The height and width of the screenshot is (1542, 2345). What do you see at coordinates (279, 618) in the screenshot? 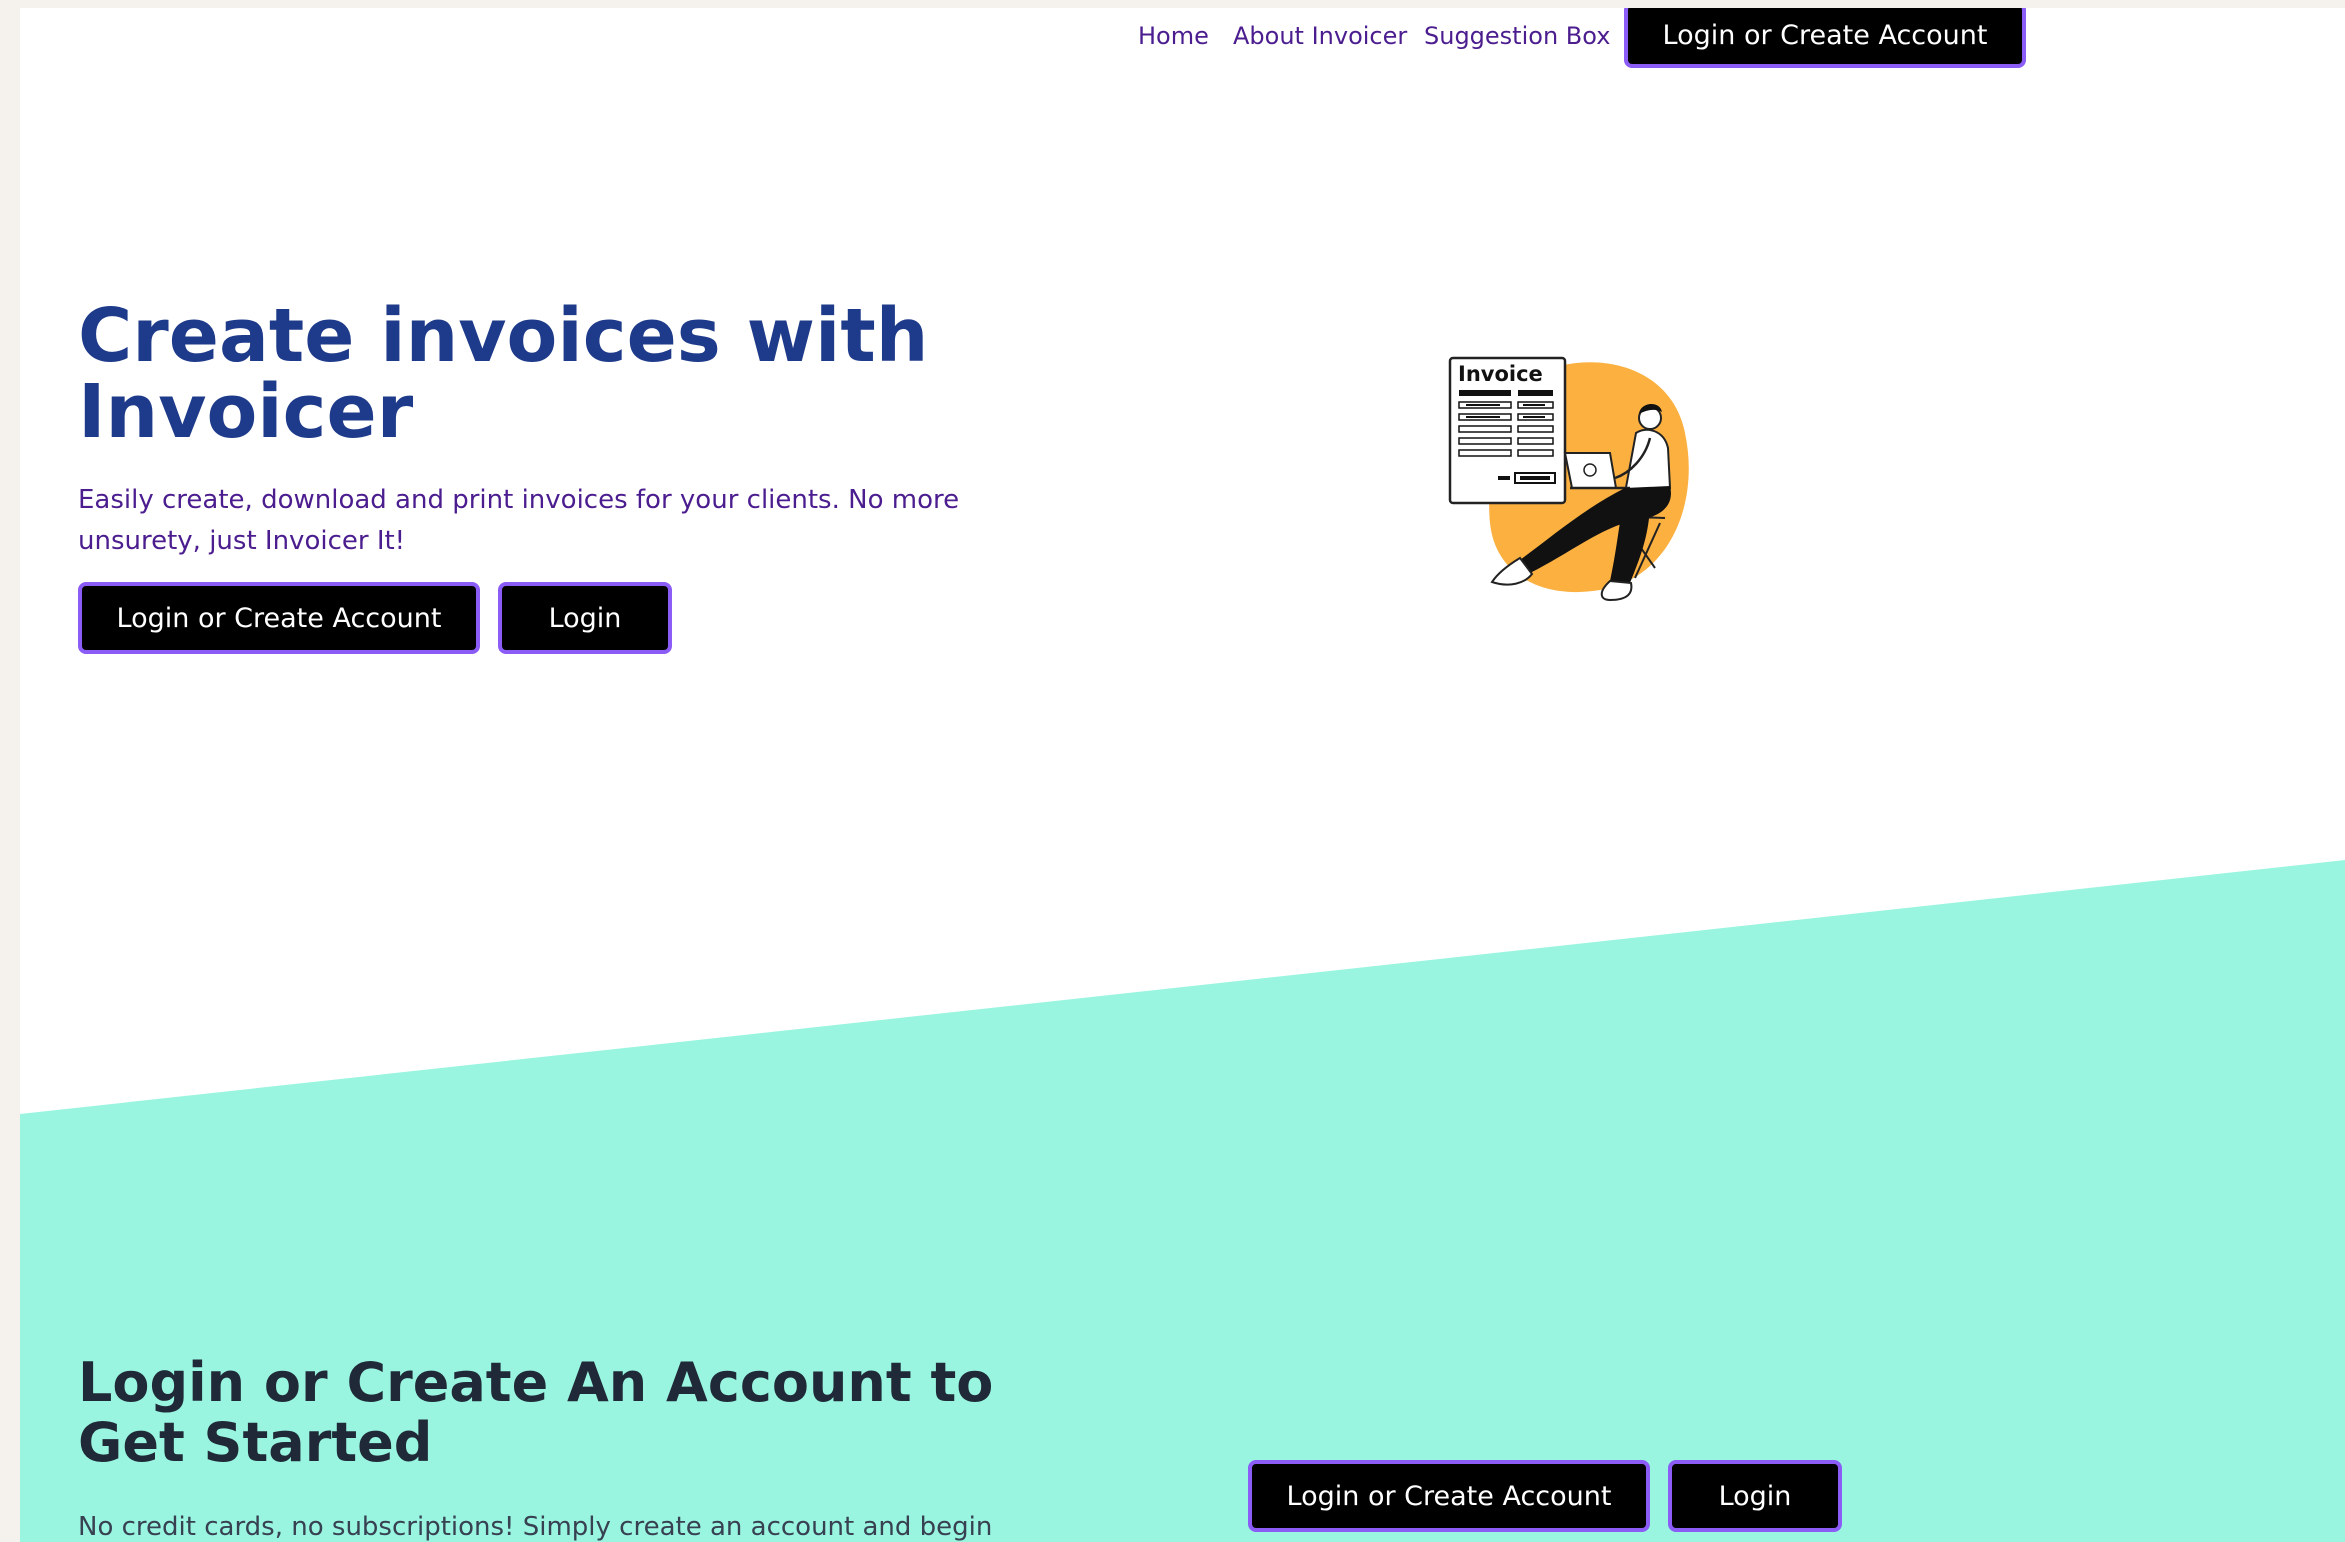
I see `hero-login-create-account-button: Login or Create Account` at bounding box center [279, 618].